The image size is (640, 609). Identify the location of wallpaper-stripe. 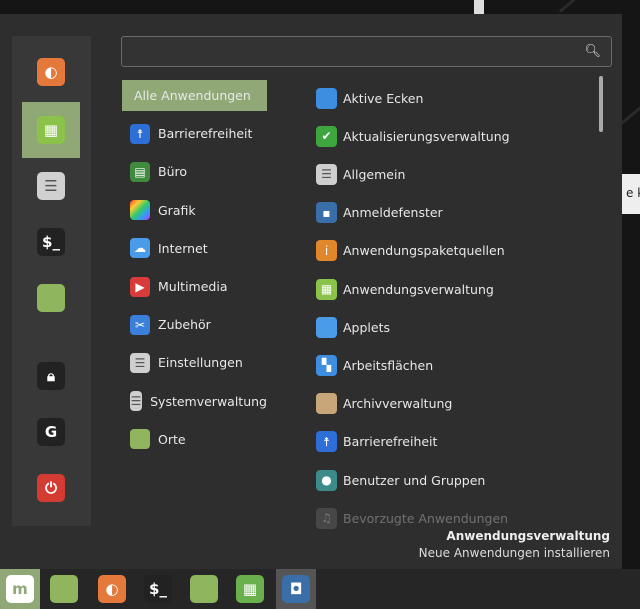
(594, 6).